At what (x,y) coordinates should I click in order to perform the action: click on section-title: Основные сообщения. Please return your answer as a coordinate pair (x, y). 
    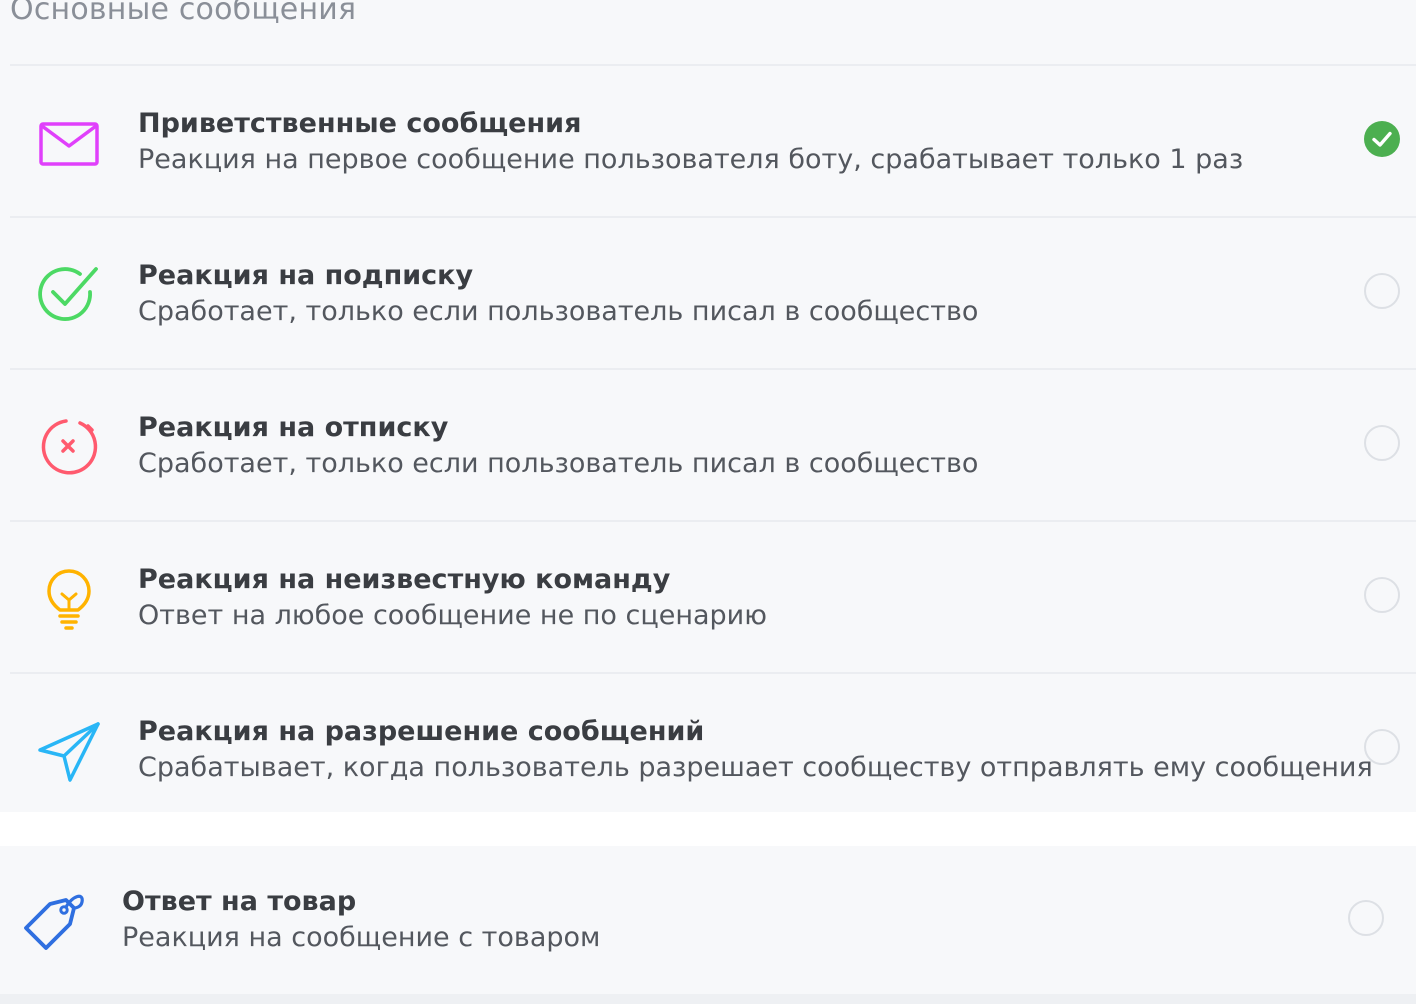
    Looking at the image, I should click on (183, 13).